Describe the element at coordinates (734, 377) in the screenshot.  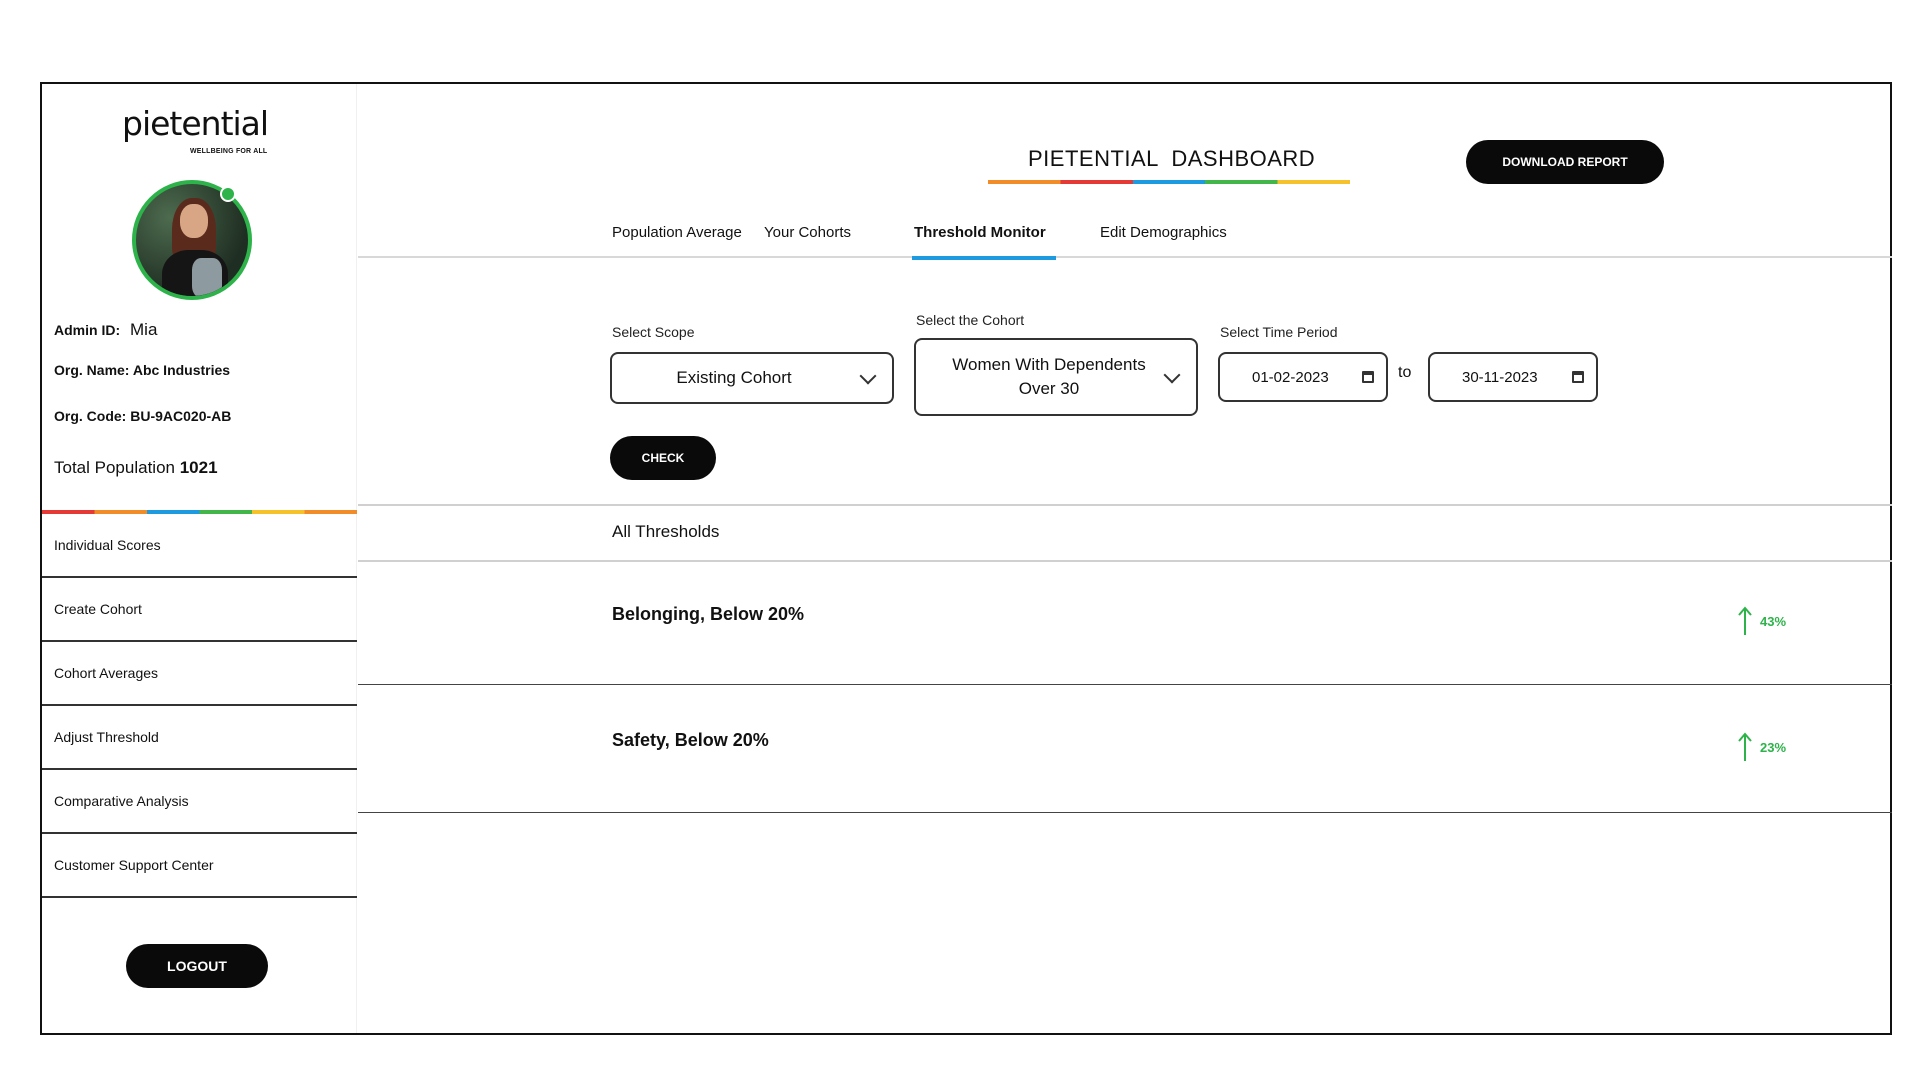
I see `scope-select-value: Existing Cohort` at that location.